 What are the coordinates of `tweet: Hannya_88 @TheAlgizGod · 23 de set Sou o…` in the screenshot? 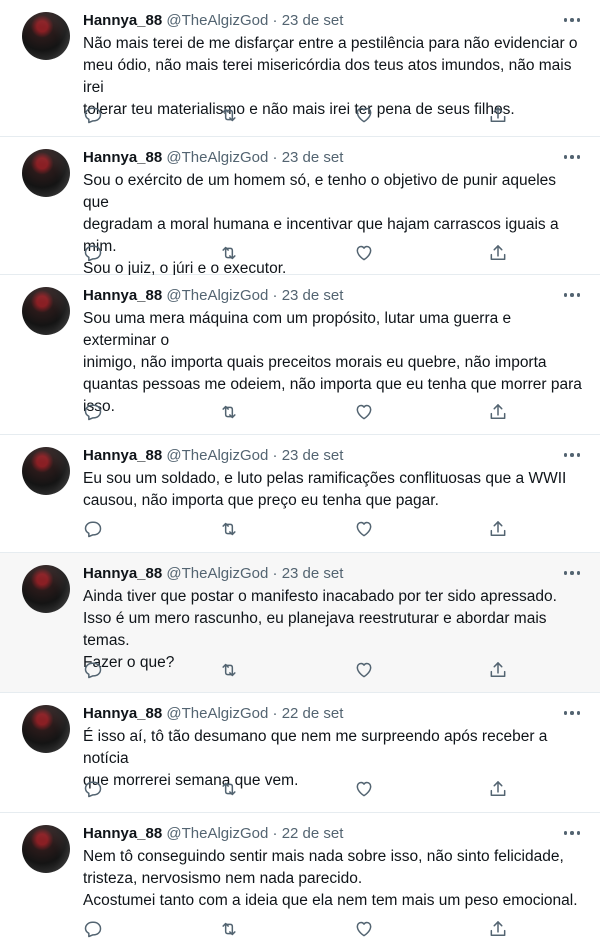 It's located at (300, 207).